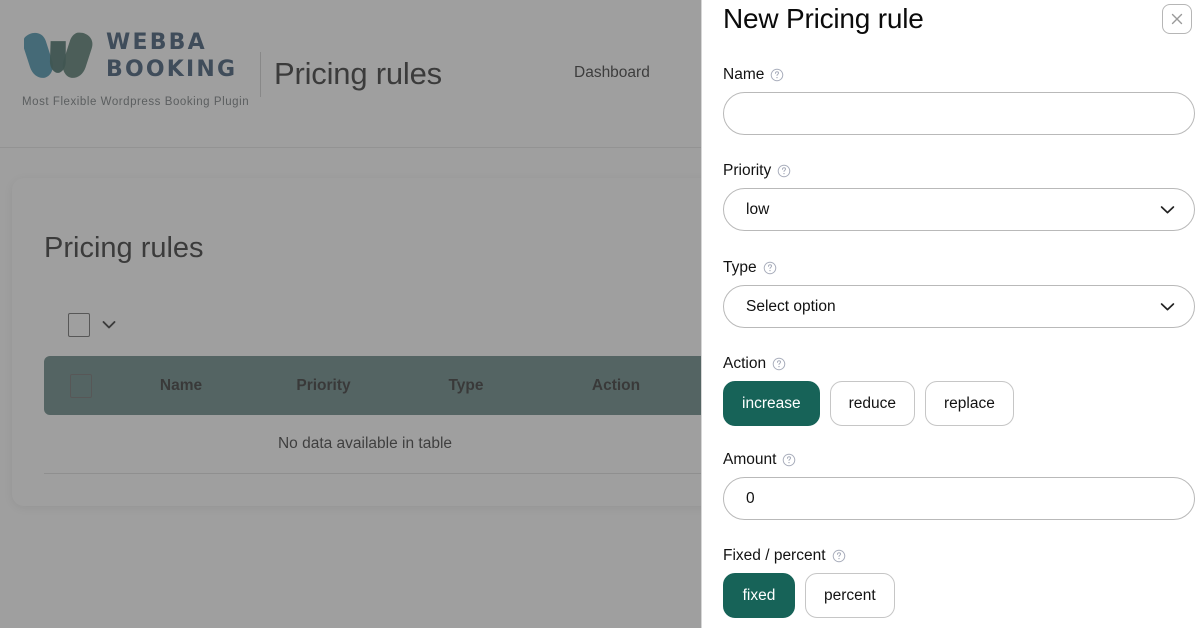  I want to click on table-header-checkbox-cell, so click(80, 385).